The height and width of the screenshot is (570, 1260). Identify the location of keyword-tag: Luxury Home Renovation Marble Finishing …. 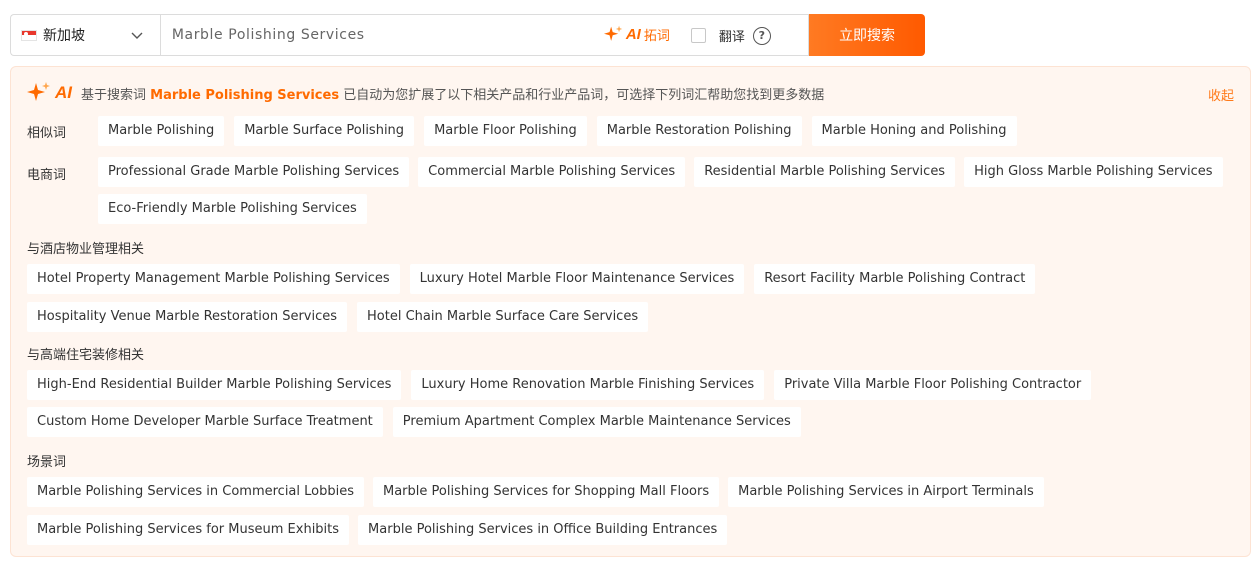
(588, 385).